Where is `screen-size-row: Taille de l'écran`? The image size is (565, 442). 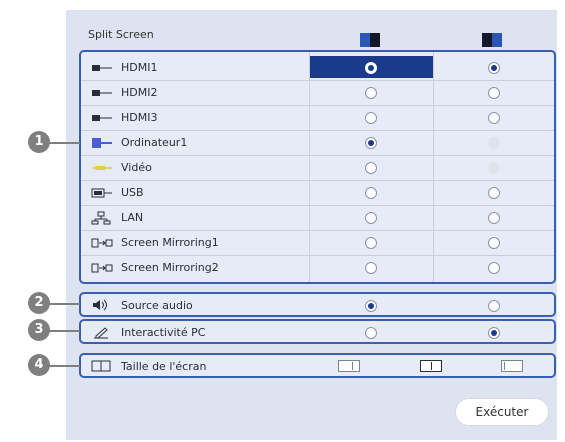 screen-size-row: Taille de l'écran is located at coordinates (317, 365).